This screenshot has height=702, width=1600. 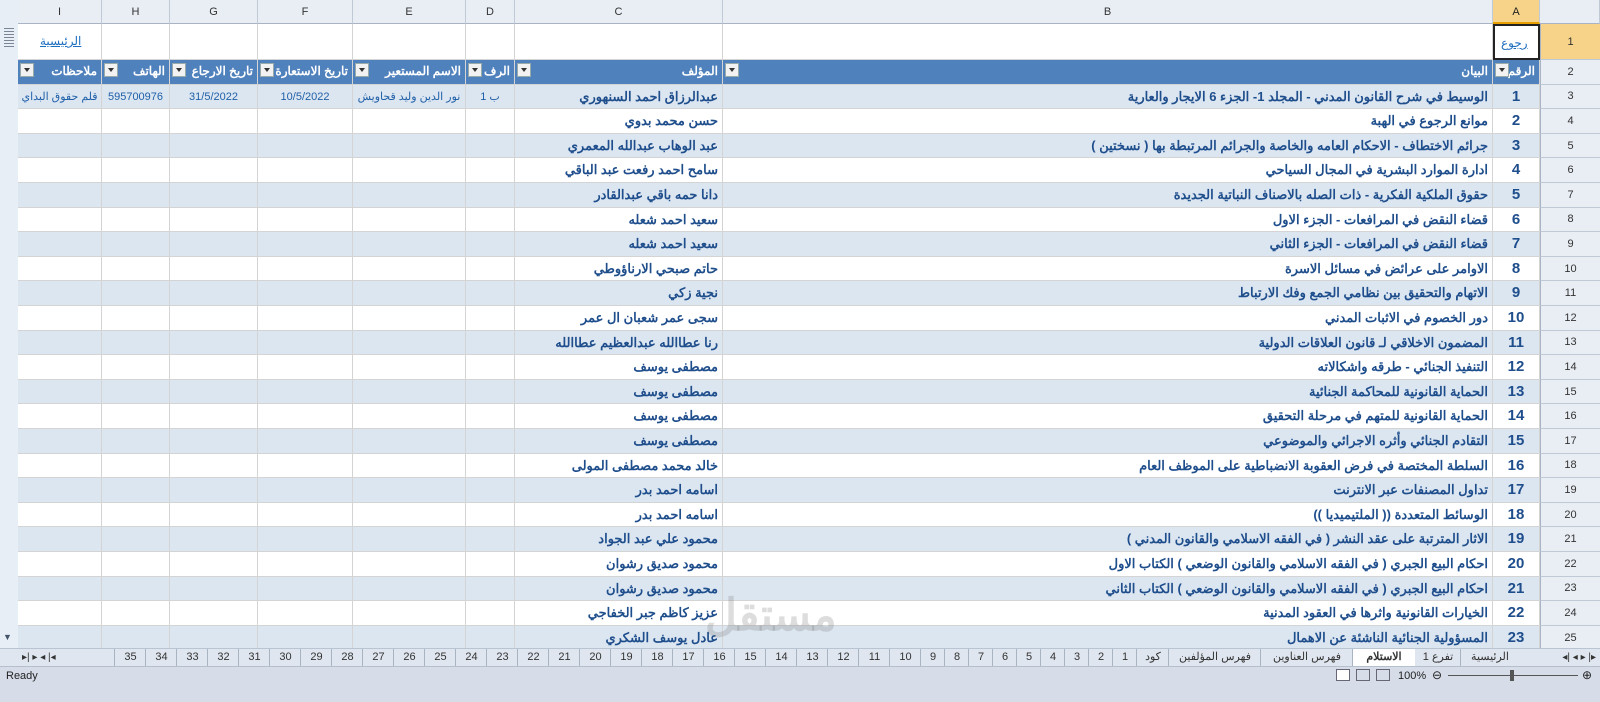 I want to click on page-layout-view-icon, so click(x=1363, y=675).